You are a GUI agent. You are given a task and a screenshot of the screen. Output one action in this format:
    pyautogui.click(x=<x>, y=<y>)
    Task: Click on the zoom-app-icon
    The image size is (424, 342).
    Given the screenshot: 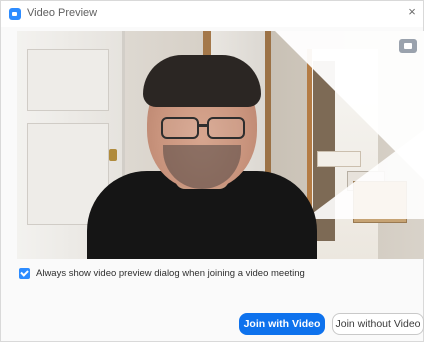 What is the action you would take?
    pyautogui.click(x=15, y=14)
    